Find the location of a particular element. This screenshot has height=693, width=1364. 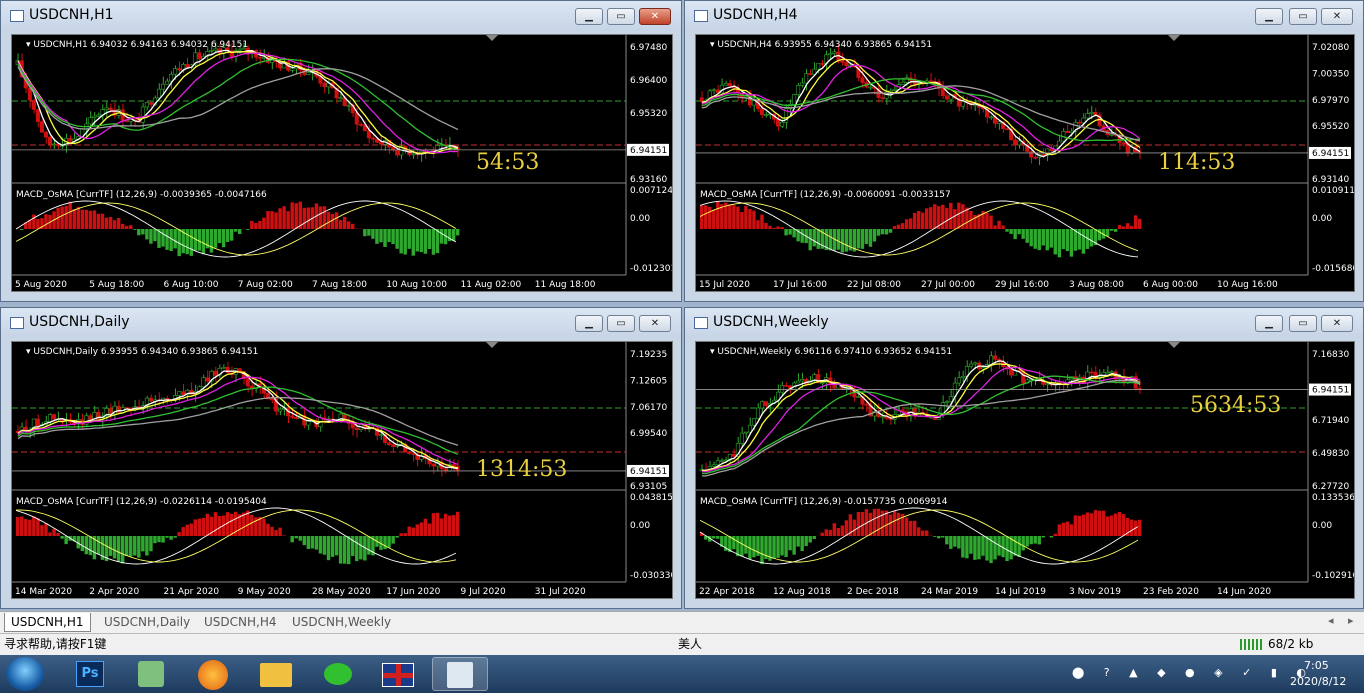

taskbar: Ps ⬤ ? ▲ ◆ ● ◈ ✓ ▮ ◐ 7:05 2020/8/12 is located at coordinates (682, 674).